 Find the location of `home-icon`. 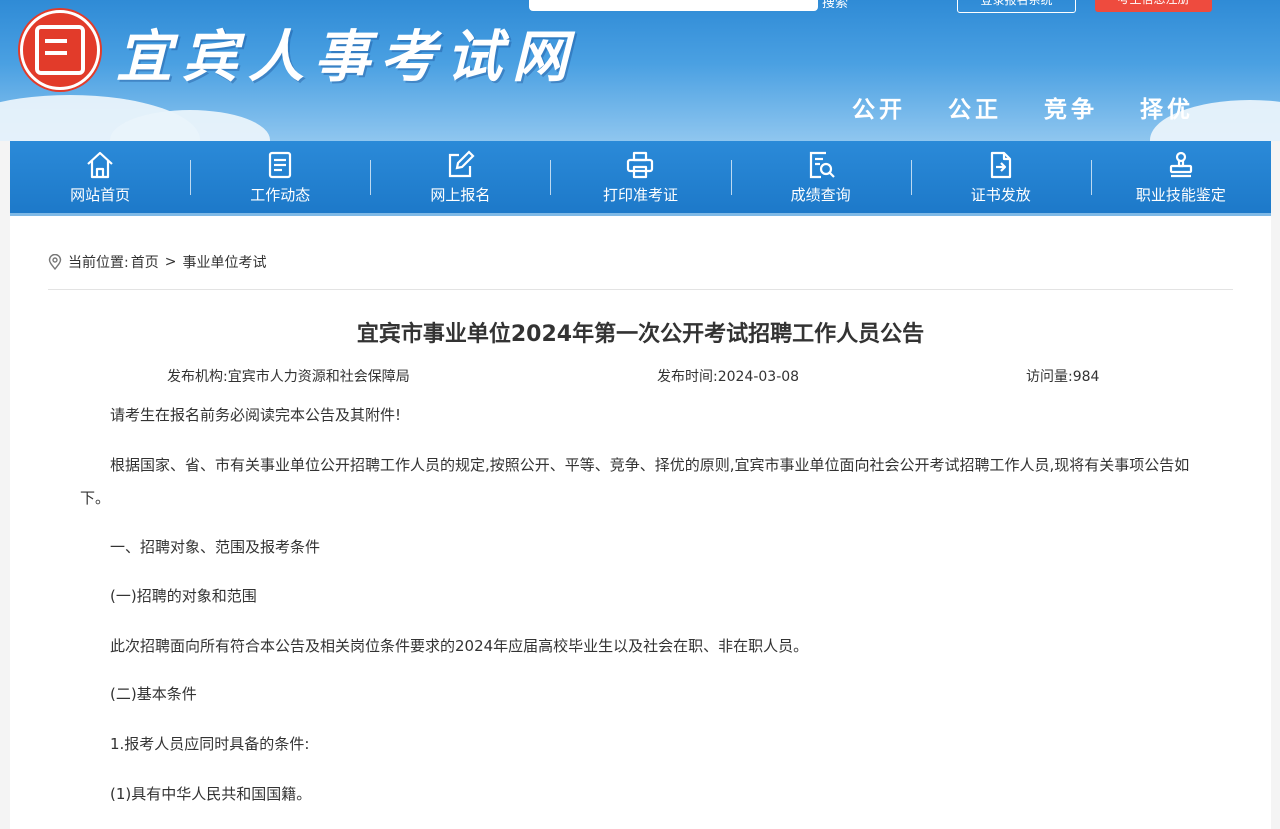

home-icon is located at coordinates (100, 164).